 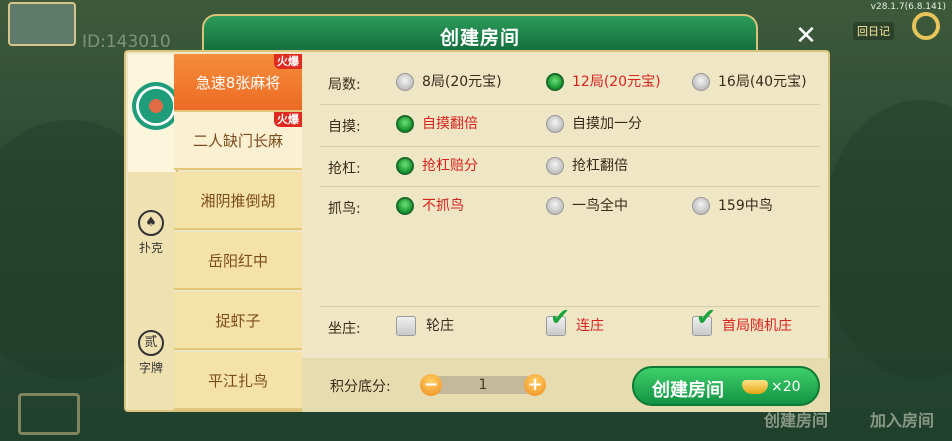 What do you see at coordinates (431, 385) in the screenshot?
I see `minus-icon: −` at bounding box center [431, 385].